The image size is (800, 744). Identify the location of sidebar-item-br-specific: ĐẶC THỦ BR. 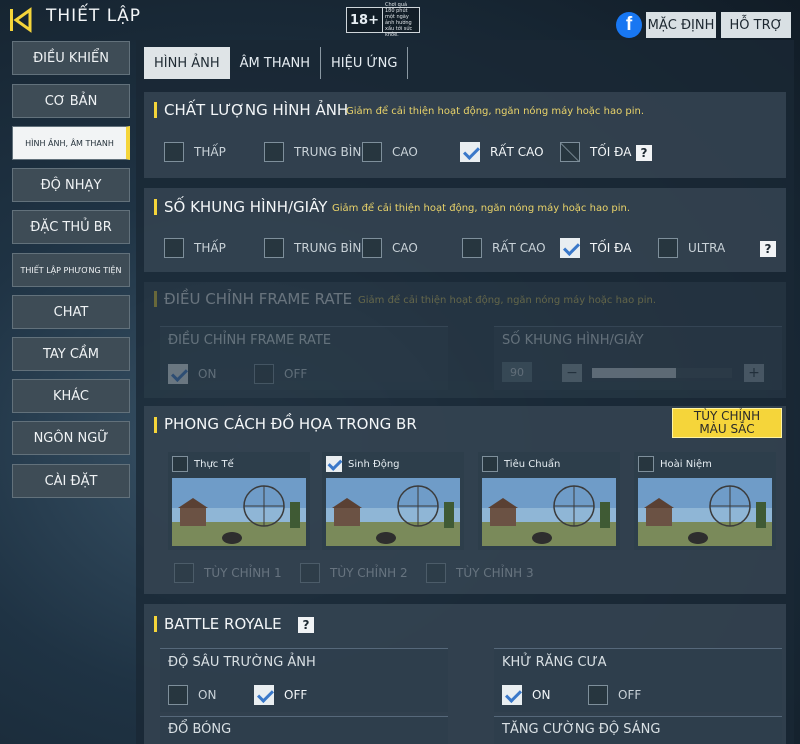
(71, 227).